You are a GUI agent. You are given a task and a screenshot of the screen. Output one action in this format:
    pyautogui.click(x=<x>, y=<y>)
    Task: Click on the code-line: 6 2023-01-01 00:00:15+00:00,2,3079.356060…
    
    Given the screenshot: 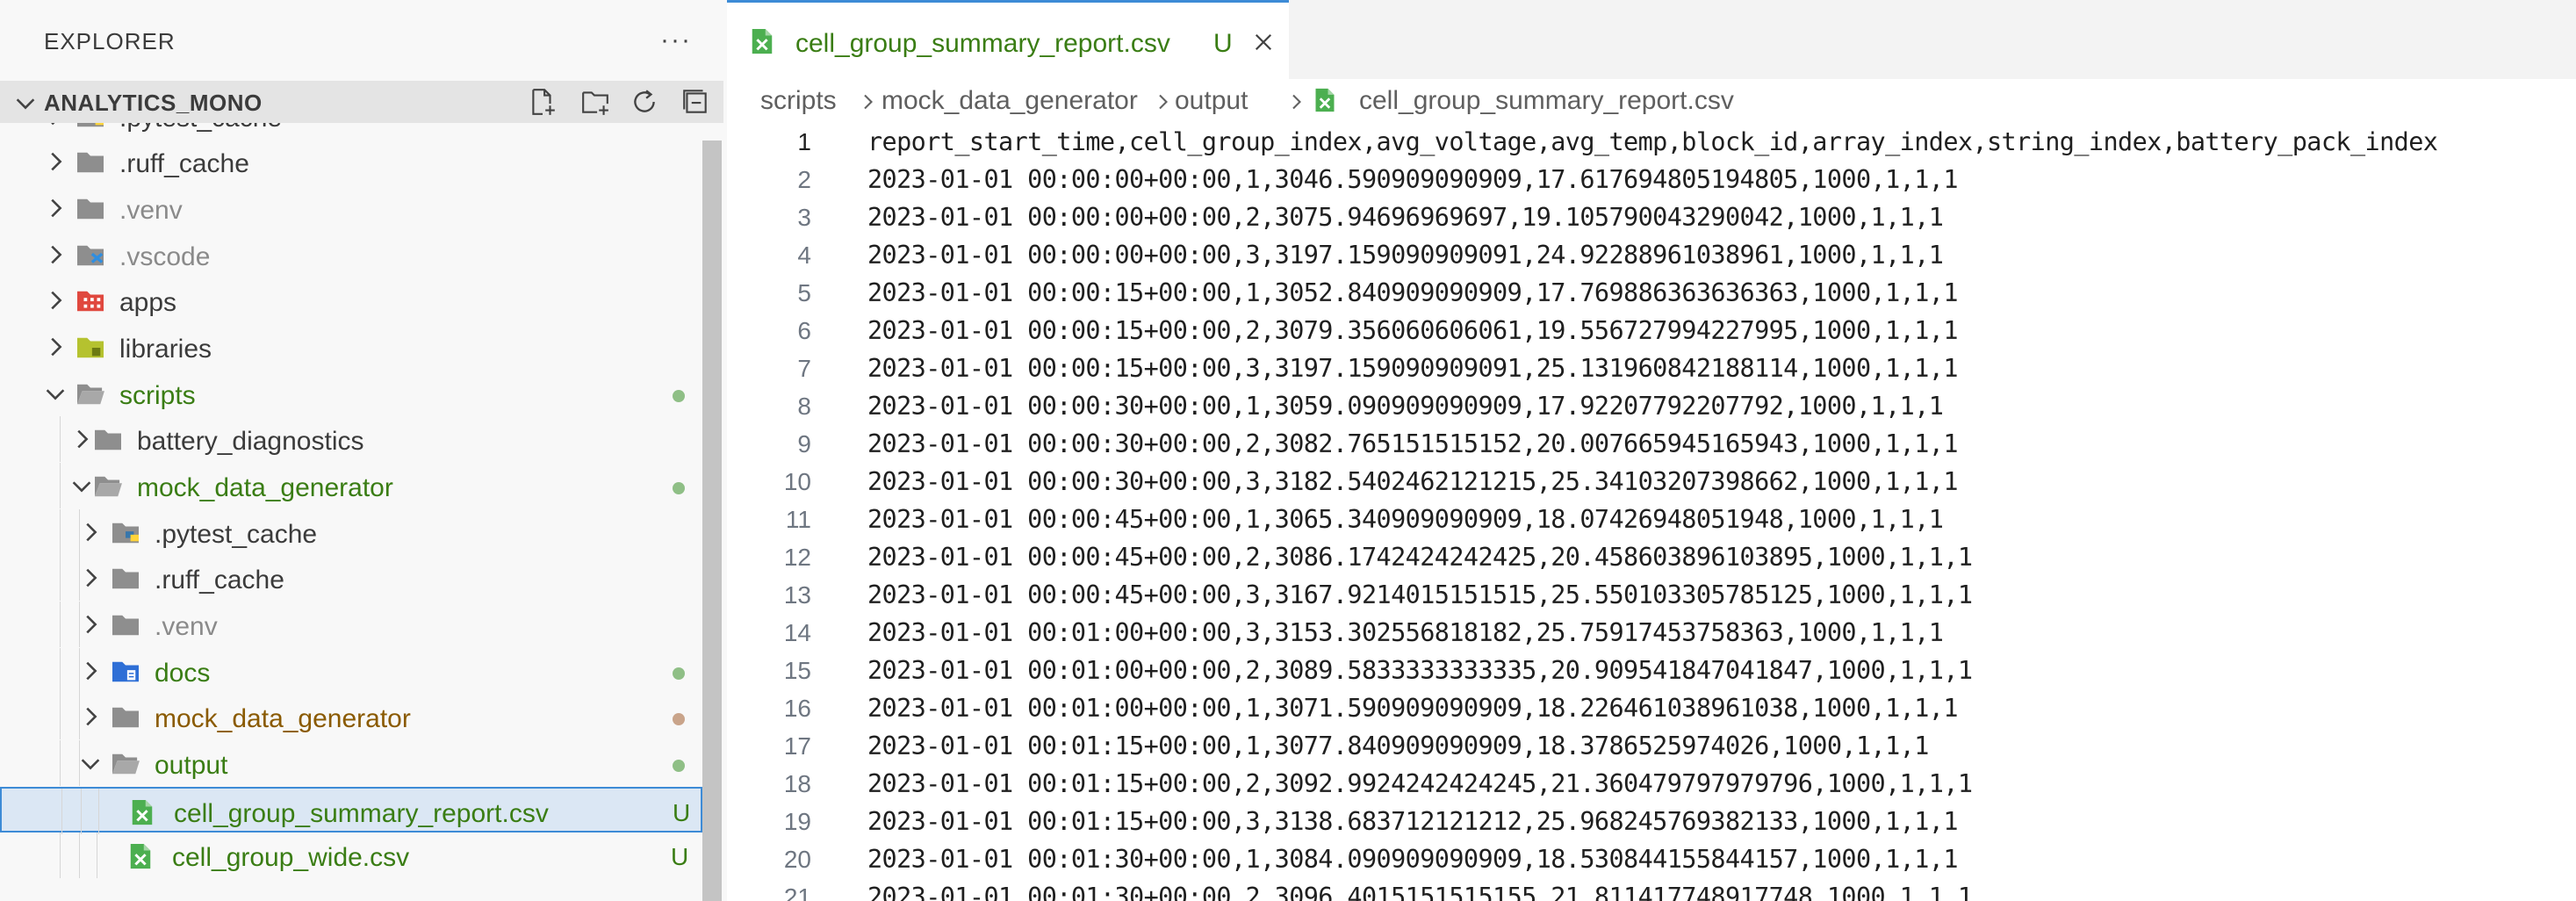 What is the action you would take?
    pyautogui.click(x=1651, y=331)
    